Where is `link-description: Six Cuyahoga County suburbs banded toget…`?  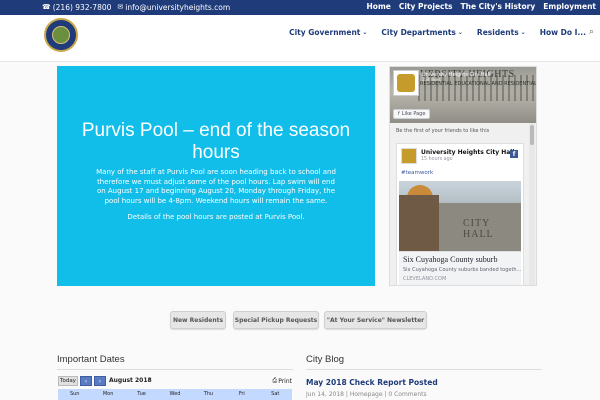
link-description: Six Cuyahoga County suburbs banded toget… is located at coordinates (462, 270).